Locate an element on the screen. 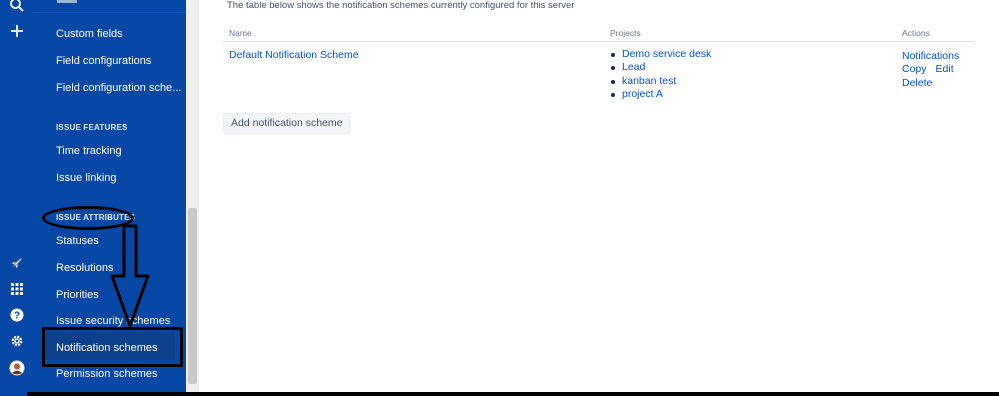 This screenshot has width=999, height=396. sidebar-item-statuses: Statuses is located at coordinates (77, 241).